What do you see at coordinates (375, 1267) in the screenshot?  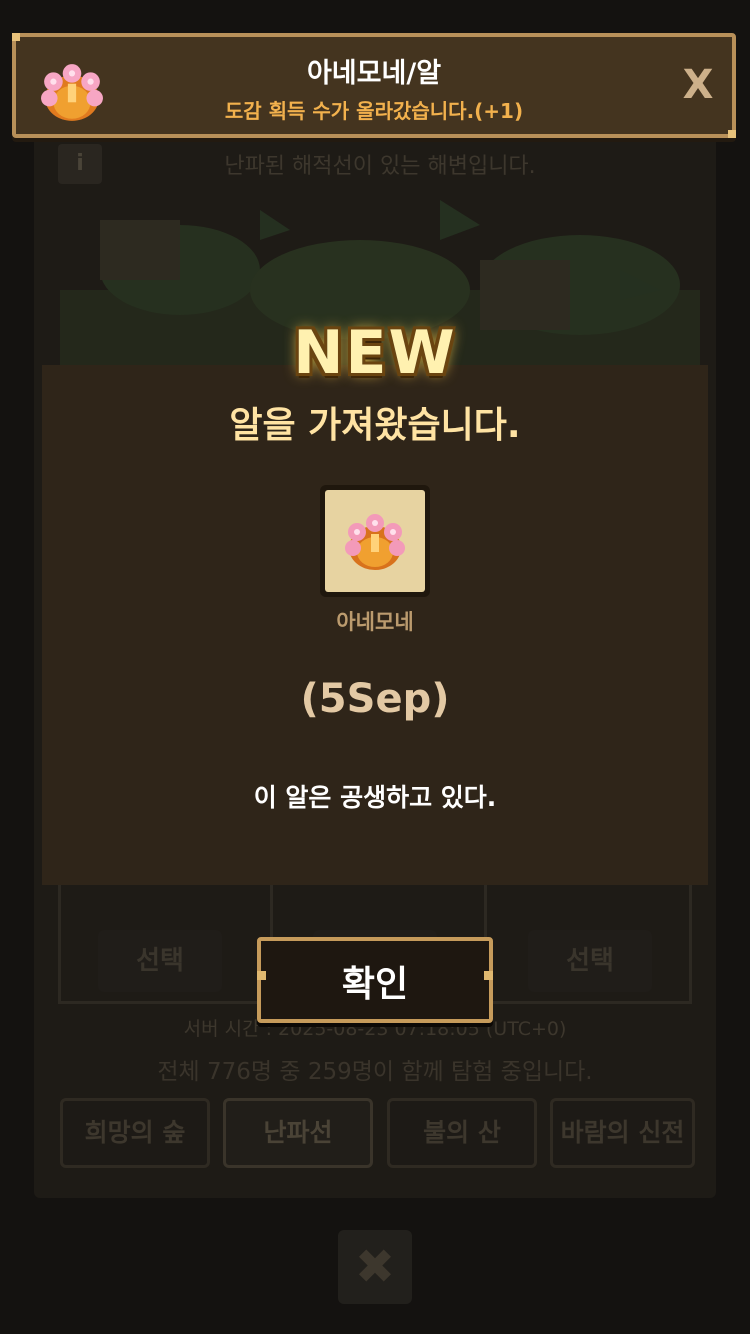 I see `close-screen-button: ✖` at bounding box center [375, 1267].